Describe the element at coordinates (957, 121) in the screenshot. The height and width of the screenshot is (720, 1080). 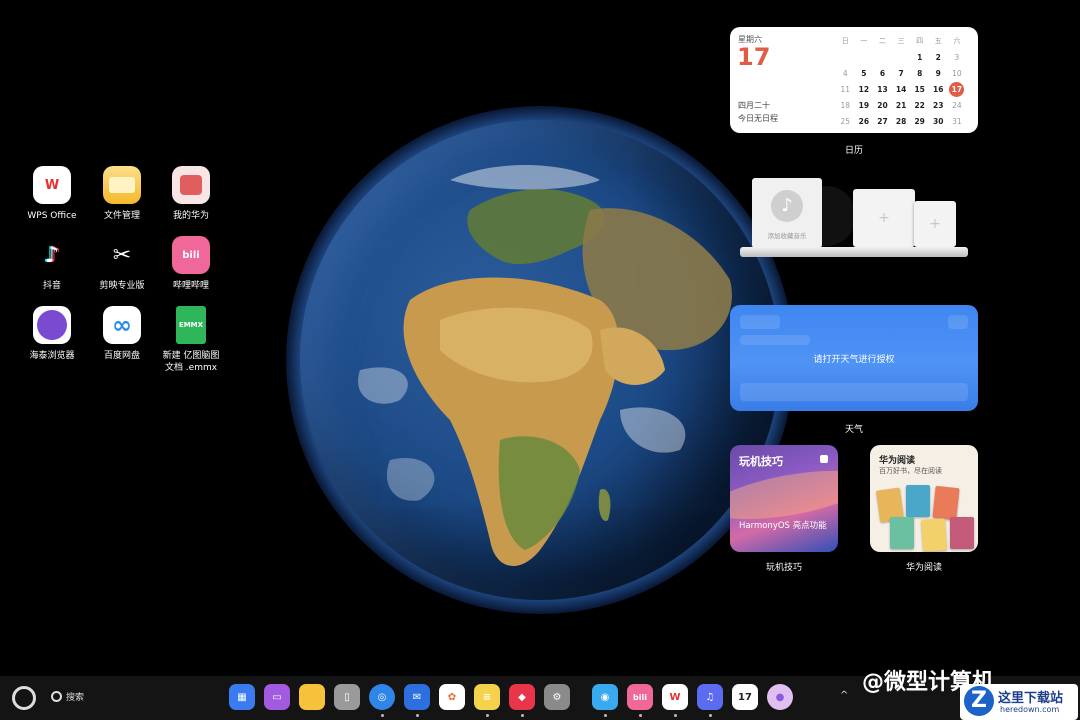
I see `calendar-date-cell: 31` at that location.